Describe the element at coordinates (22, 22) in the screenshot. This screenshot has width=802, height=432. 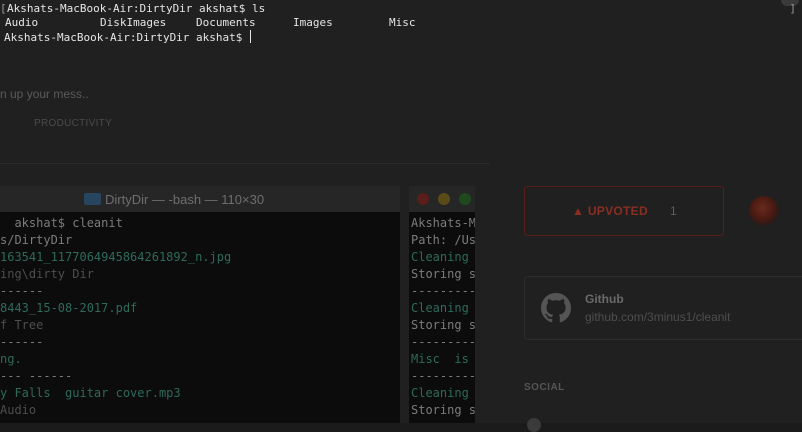
I see `ls-entry: Audio` at that location.